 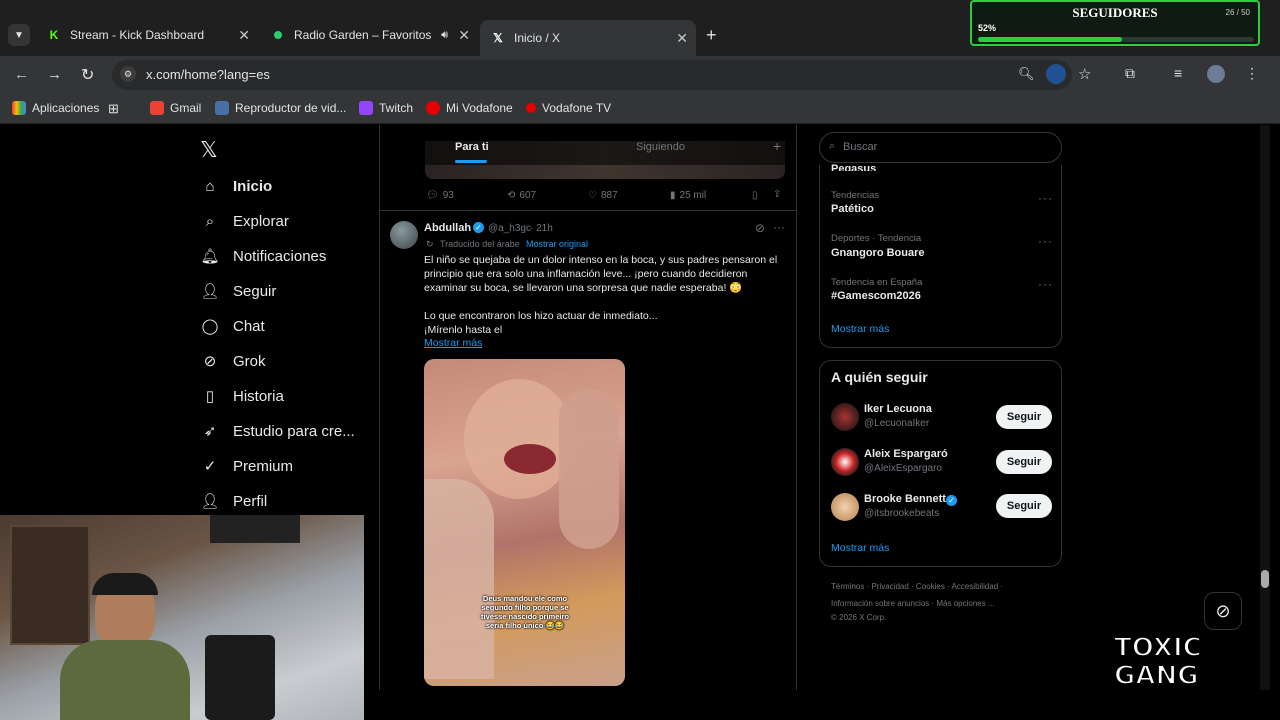 What do you see at coordinates (777, 194) in the screenshot?
I see `share-icon: ⇪` at bounding box center [777, 194].